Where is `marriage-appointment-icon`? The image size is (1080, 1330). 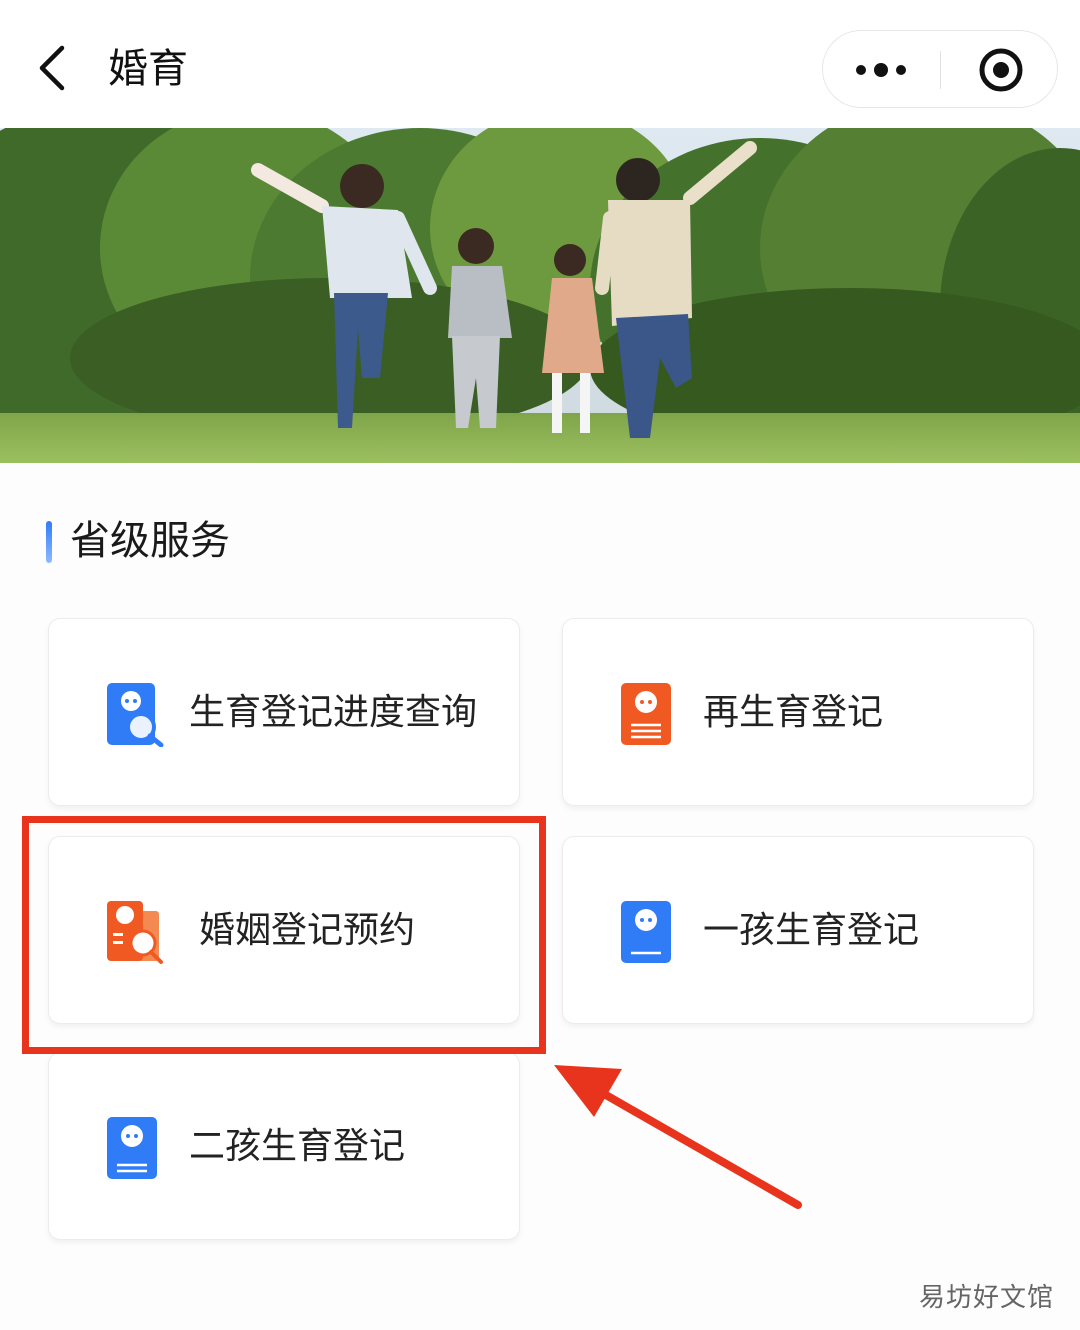 marriage-appointment-icon is located at coordinates (135, 932).